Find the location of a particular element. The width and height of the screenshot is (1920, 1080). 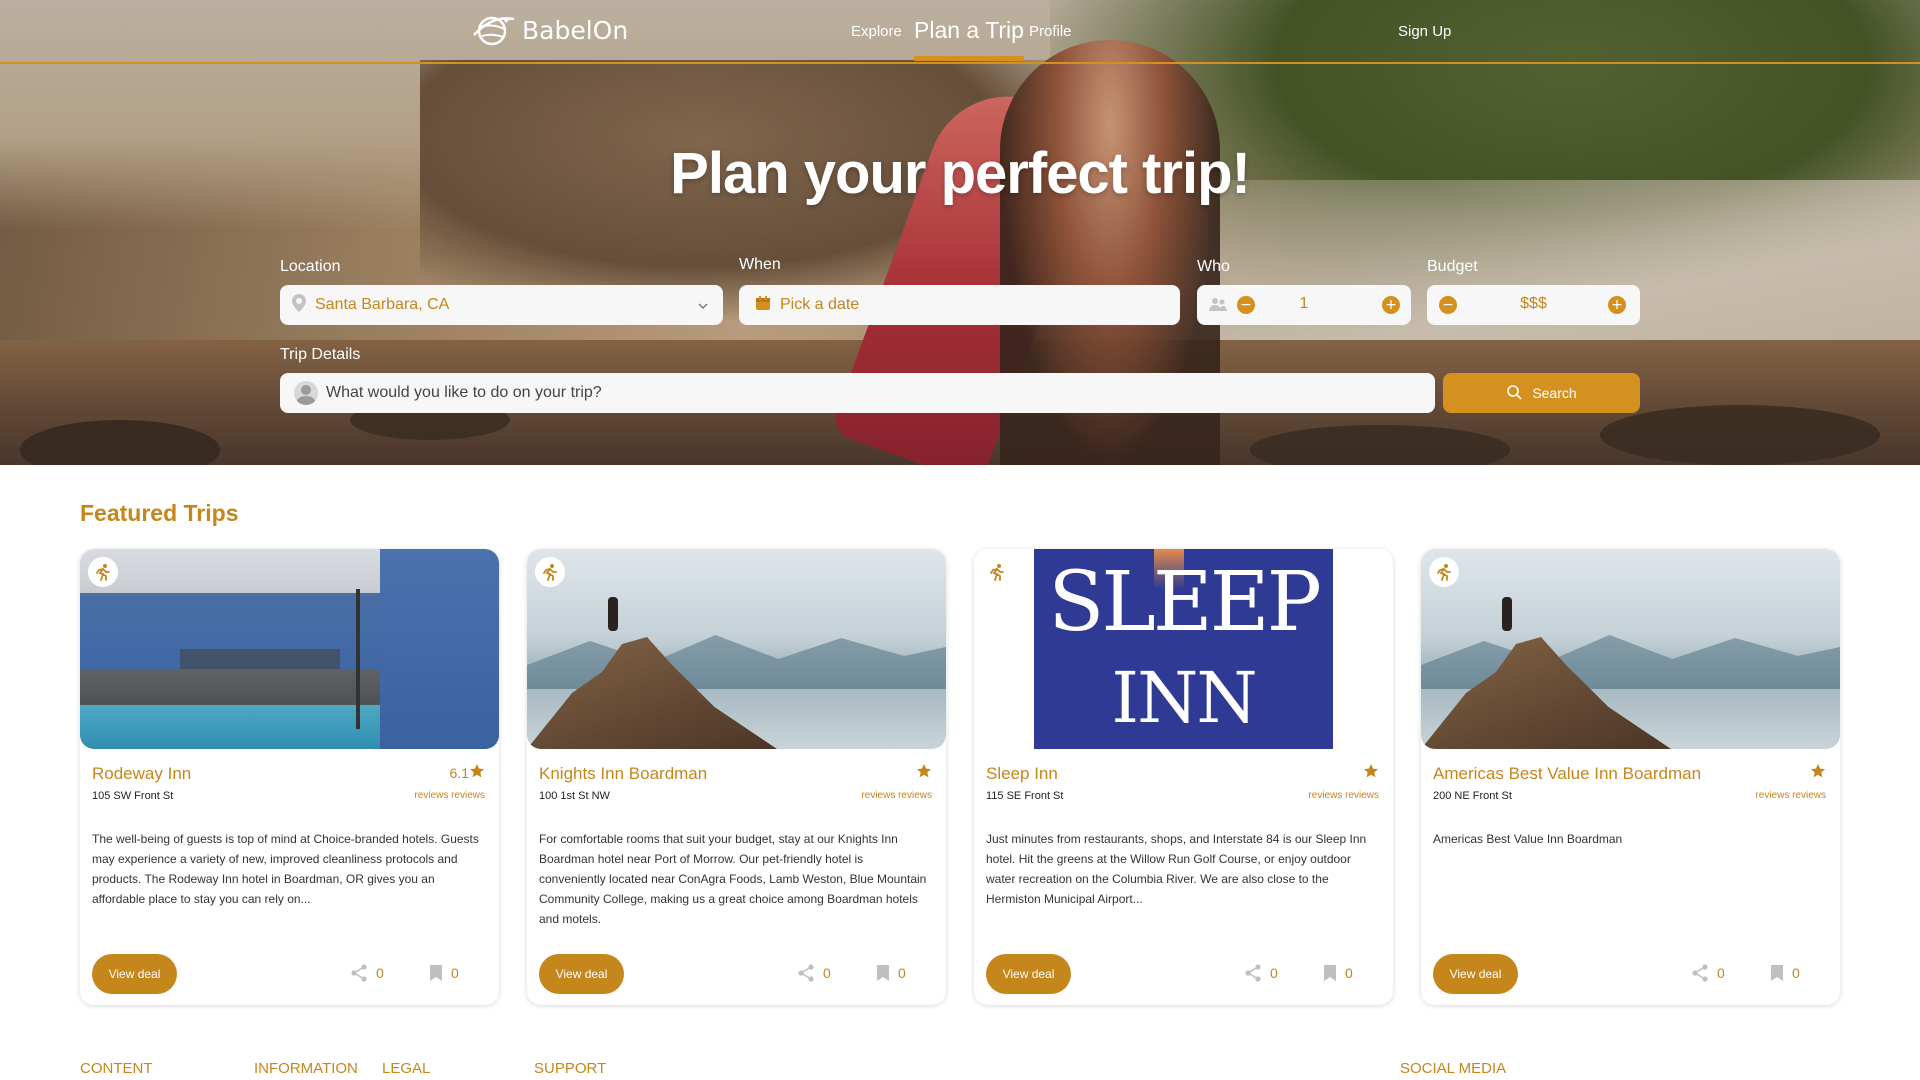

when-label: When is located at coordinates (760, 264).